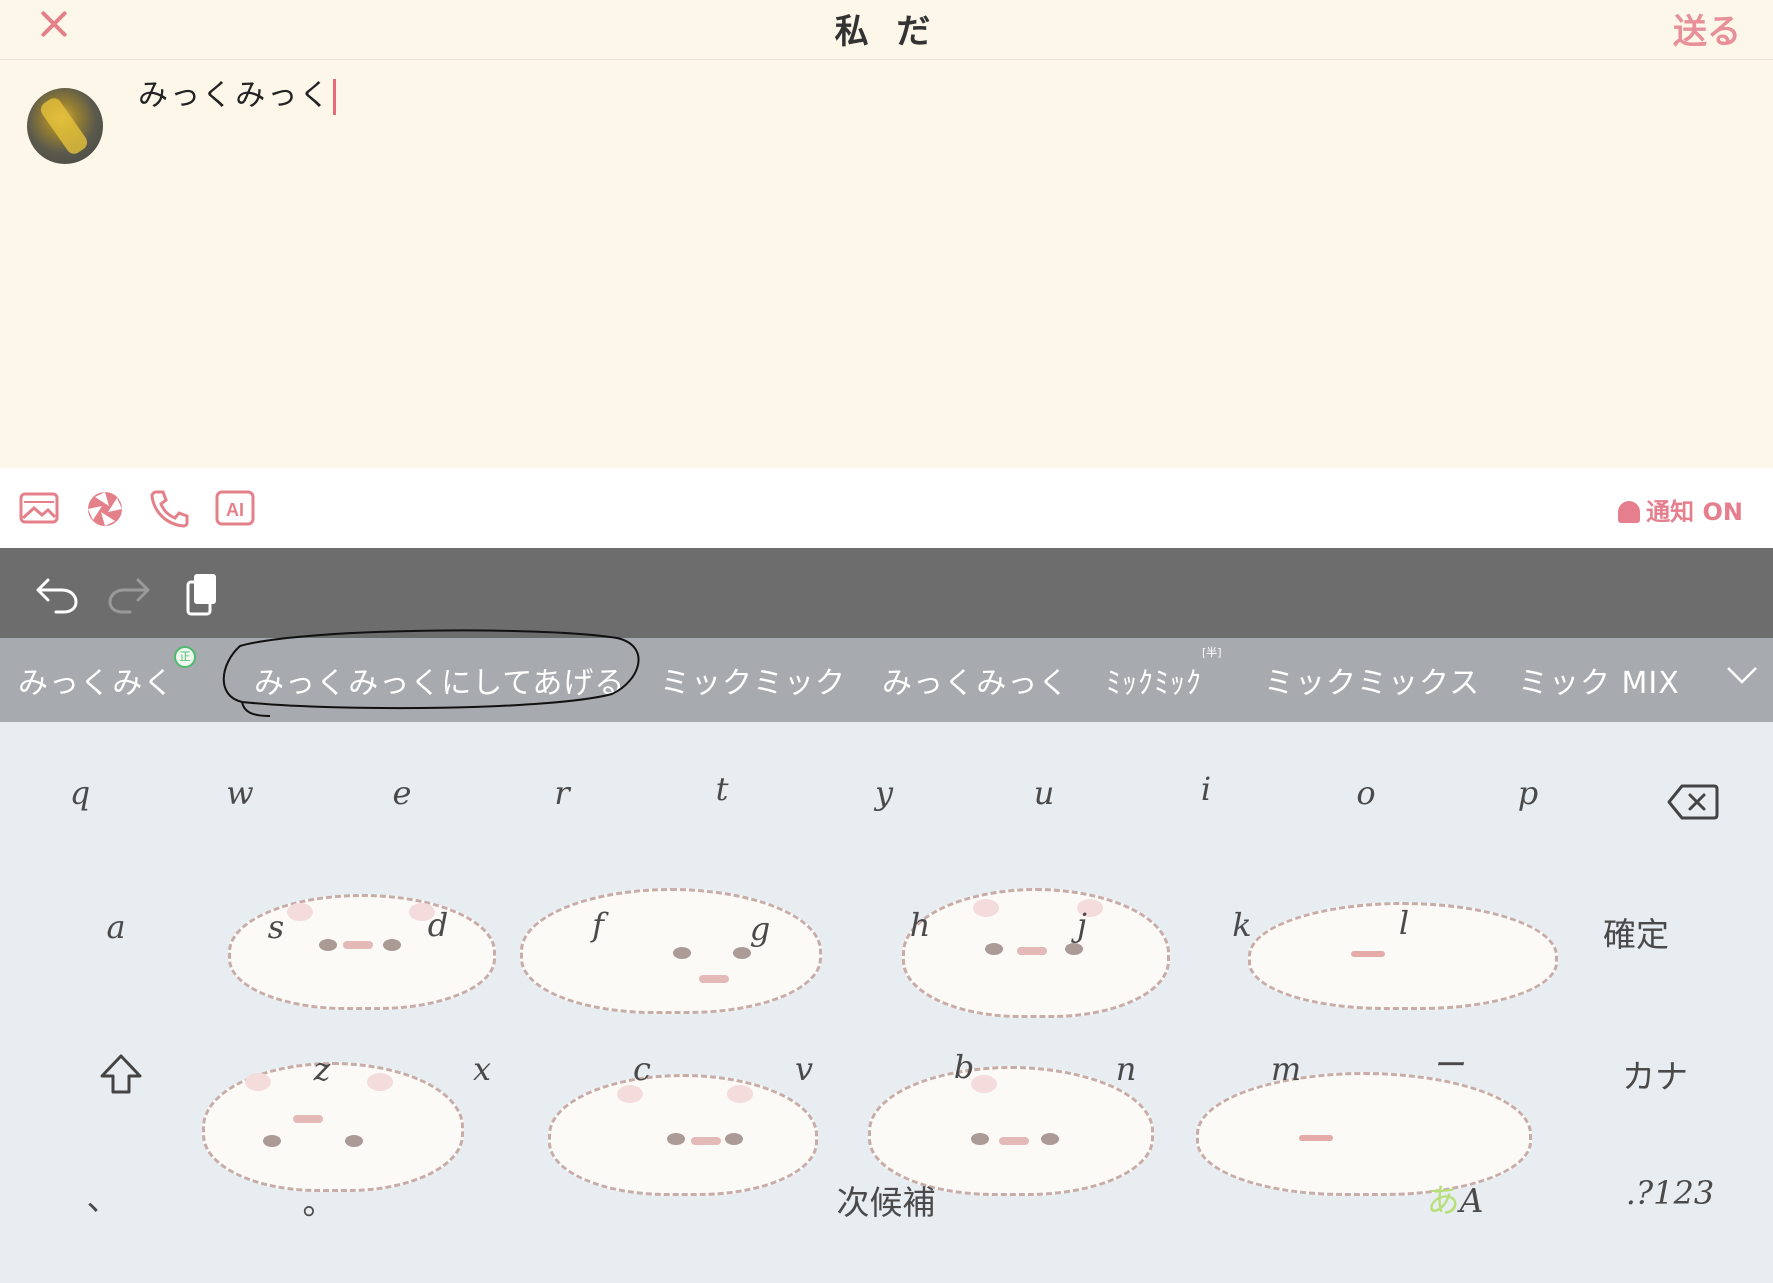 The image size is (1773, 1283). Describe the element at coordinates (1212, 652) in the screenshot. I see `hankaku-badge: [半]` at that location.